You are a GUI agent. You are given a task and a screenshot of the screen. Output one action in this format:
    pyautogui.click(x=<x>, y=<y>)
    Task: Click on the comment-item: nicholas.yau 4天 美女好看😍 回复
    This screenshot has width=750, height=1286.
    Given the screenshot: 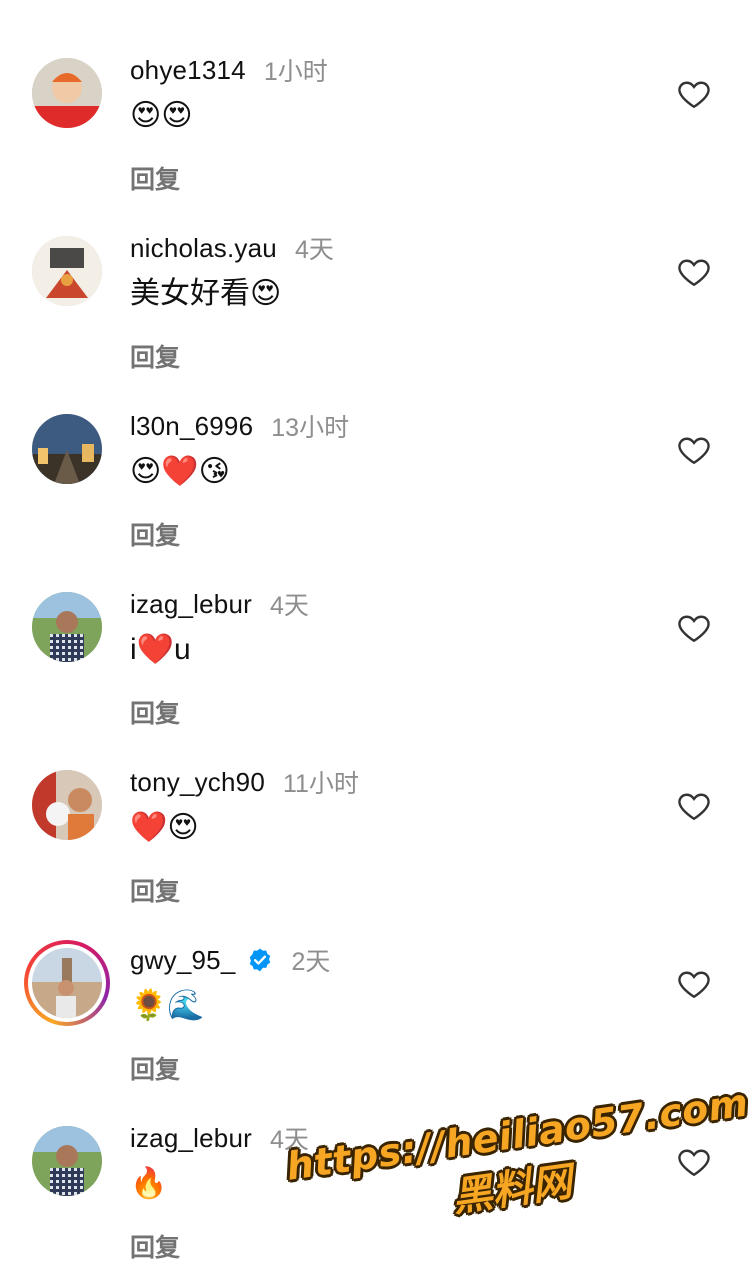 What is the action you would take?
    pyautogui.click(x=375, y=307)
    